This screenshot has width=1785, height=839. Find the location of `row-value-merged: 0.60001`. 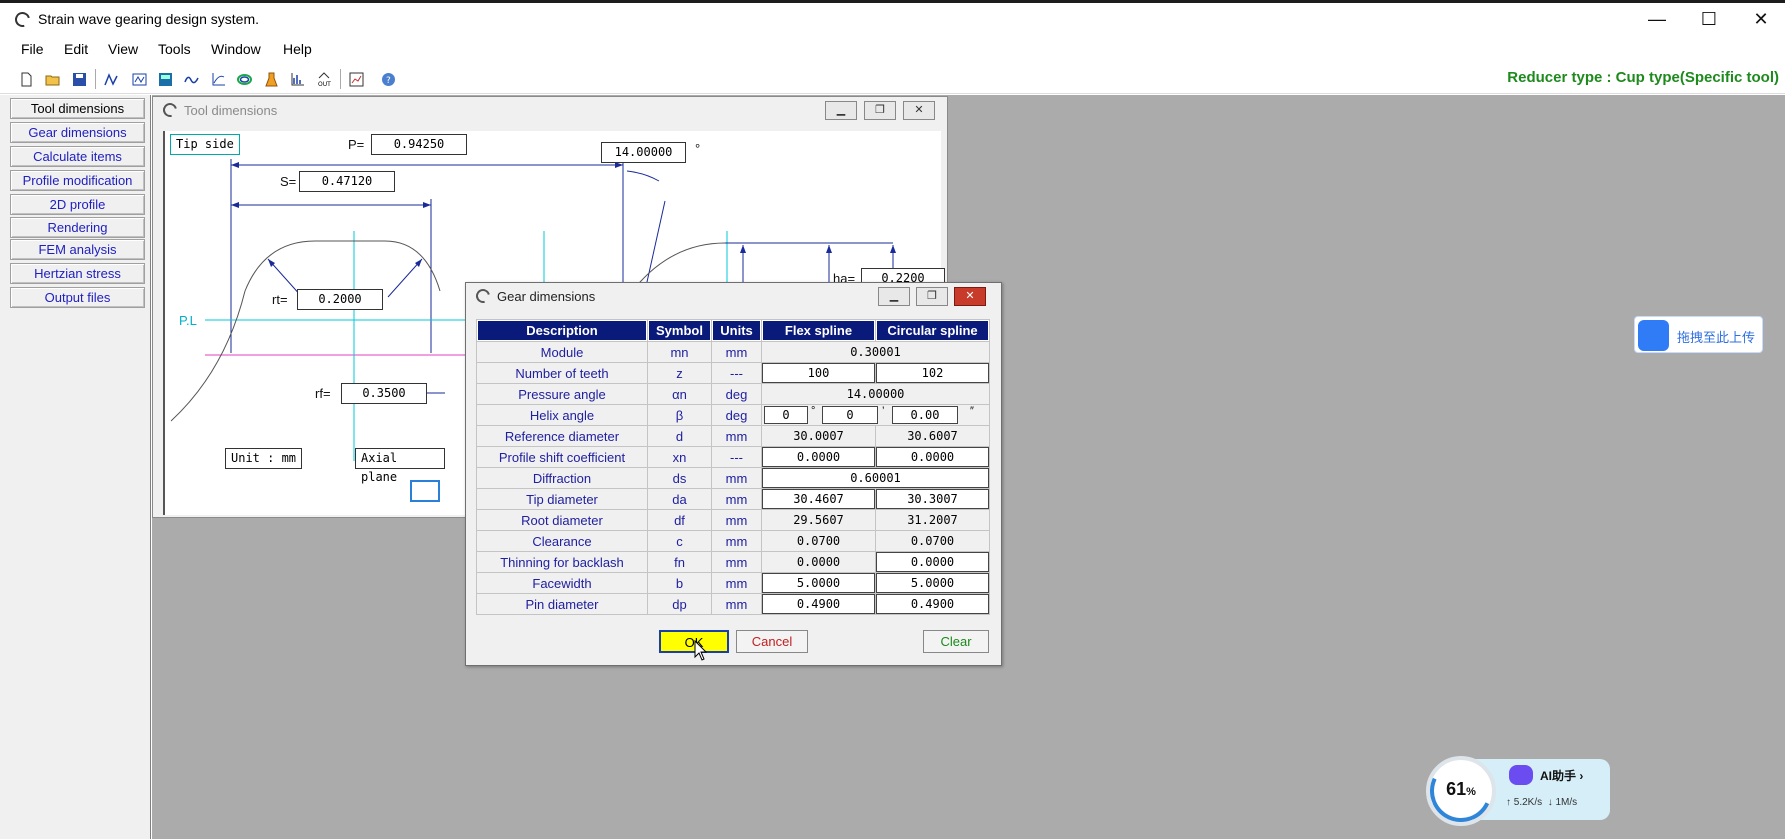

row-value-merged: 0.60001 is located at coordinates (875, 478).